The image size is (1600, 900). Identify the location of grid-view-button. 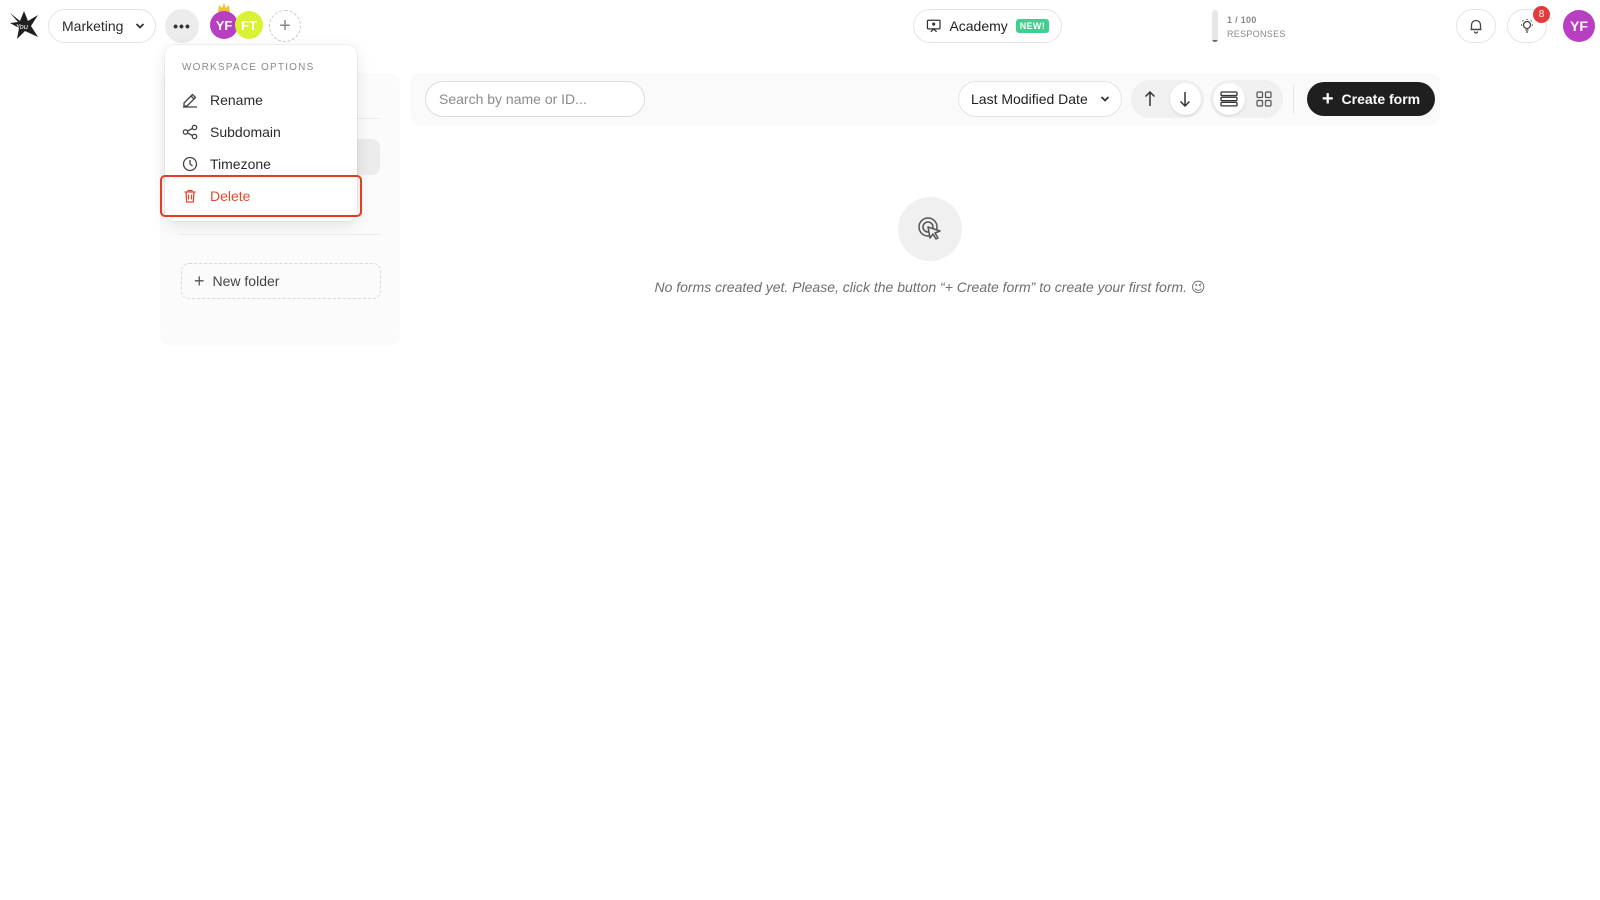
(1265, 99).